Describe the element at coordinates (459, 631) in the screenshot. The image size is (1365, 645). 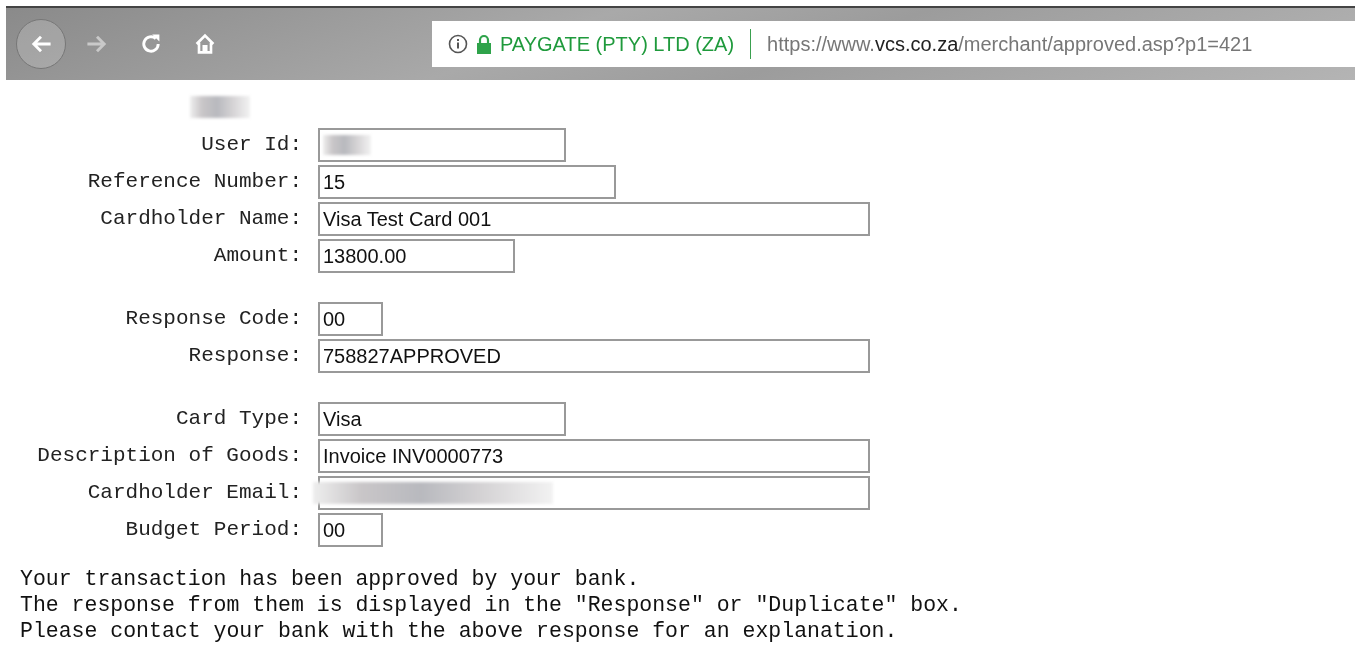
I see `message-text: Please contact your bank with the above response for an explanation.` at that location.